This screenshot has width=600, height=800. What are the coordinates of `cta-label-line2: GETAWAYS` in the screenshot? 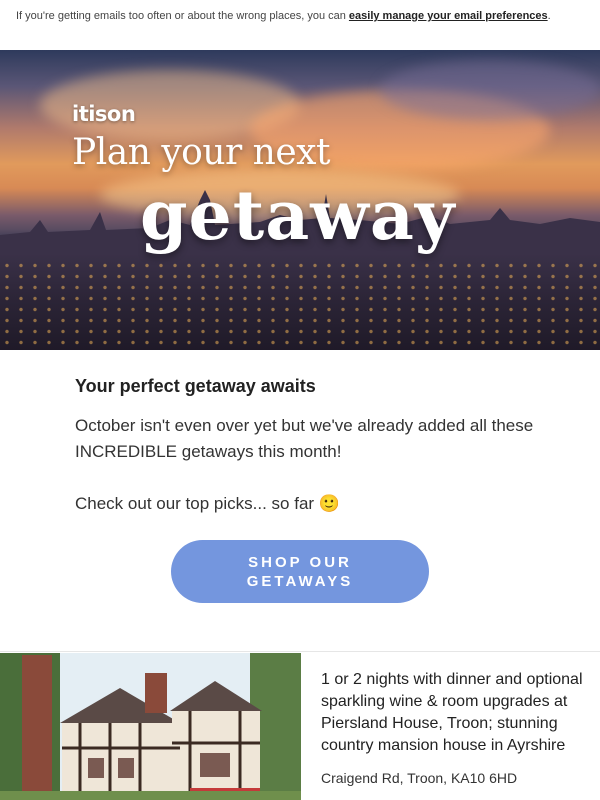 It's located at (300, 581).